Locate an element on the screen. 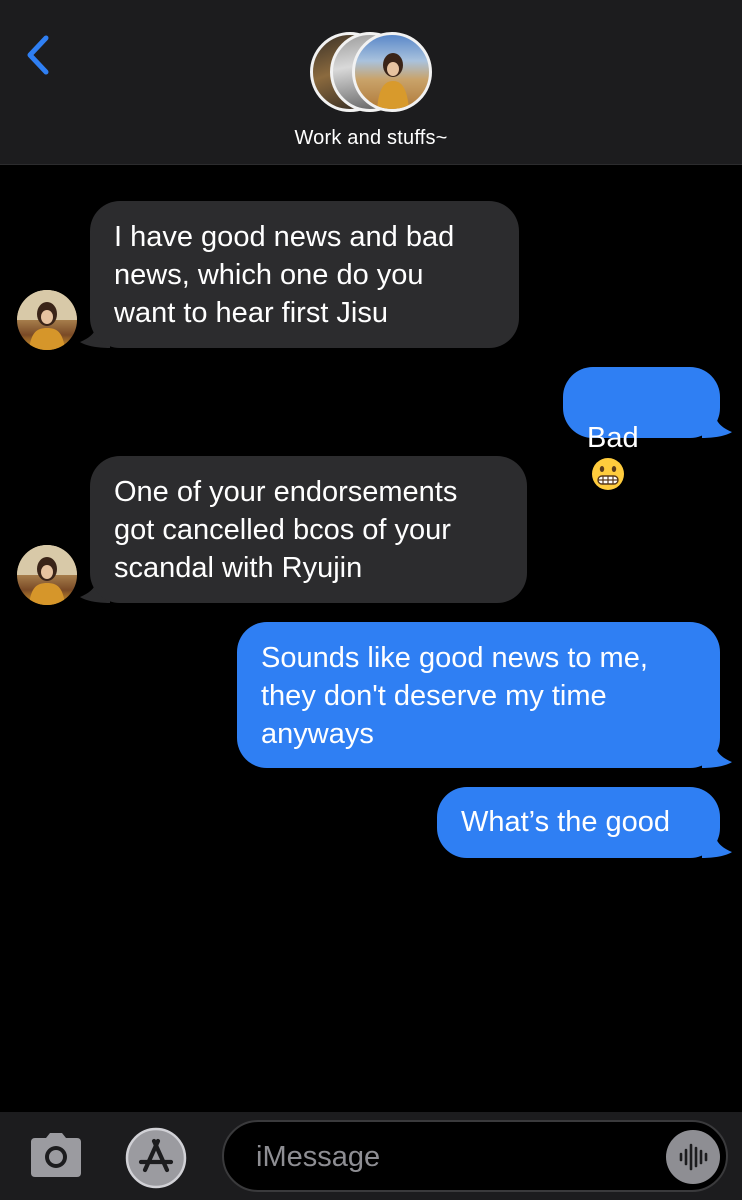  outgoing-message-bubble: What’s the good is located at coordinates (578, 822).